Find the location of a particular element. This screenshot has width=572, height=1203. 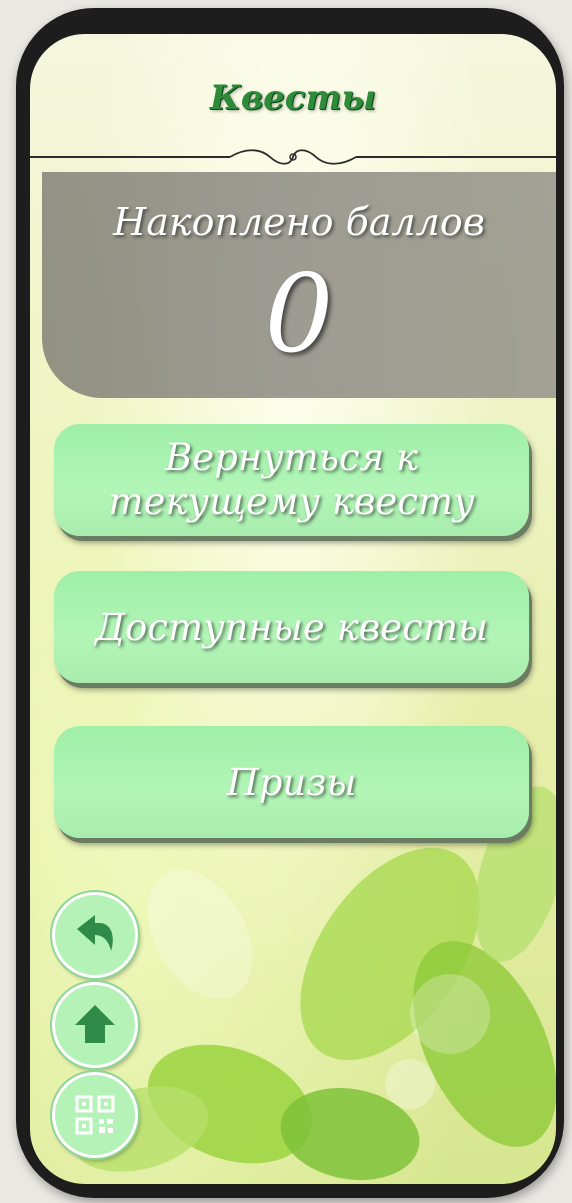

score-value: 0 is located at coordinates (299, 314).